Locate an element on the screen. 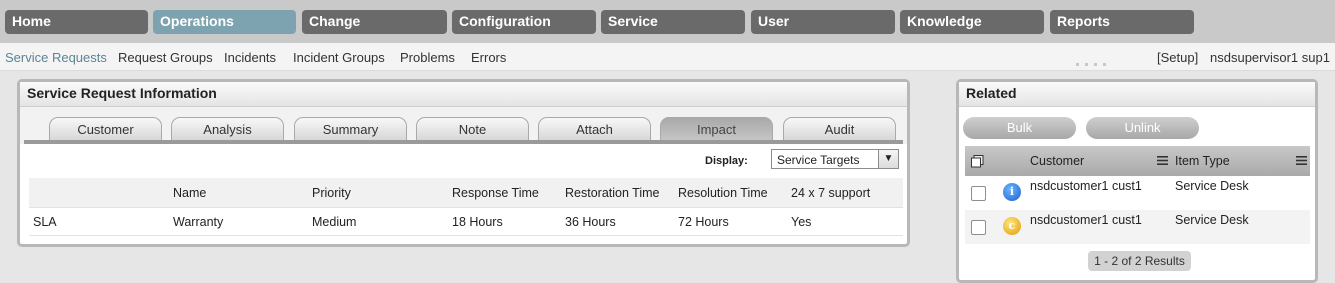 This screenshot has width=1335, height=283. tab-impact: Impact is located at coordinates (716, 129).